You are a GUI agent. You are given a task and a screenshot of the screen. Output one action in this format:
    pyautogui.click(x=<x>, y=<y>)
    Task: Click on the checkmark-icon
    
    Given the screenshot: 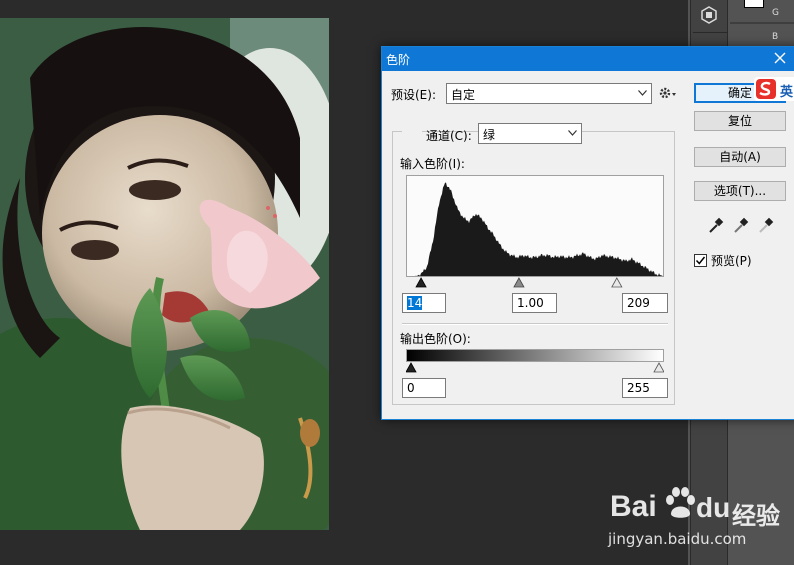 What is the action you would take?
    pyautogui.click(x=700, y=260)
    